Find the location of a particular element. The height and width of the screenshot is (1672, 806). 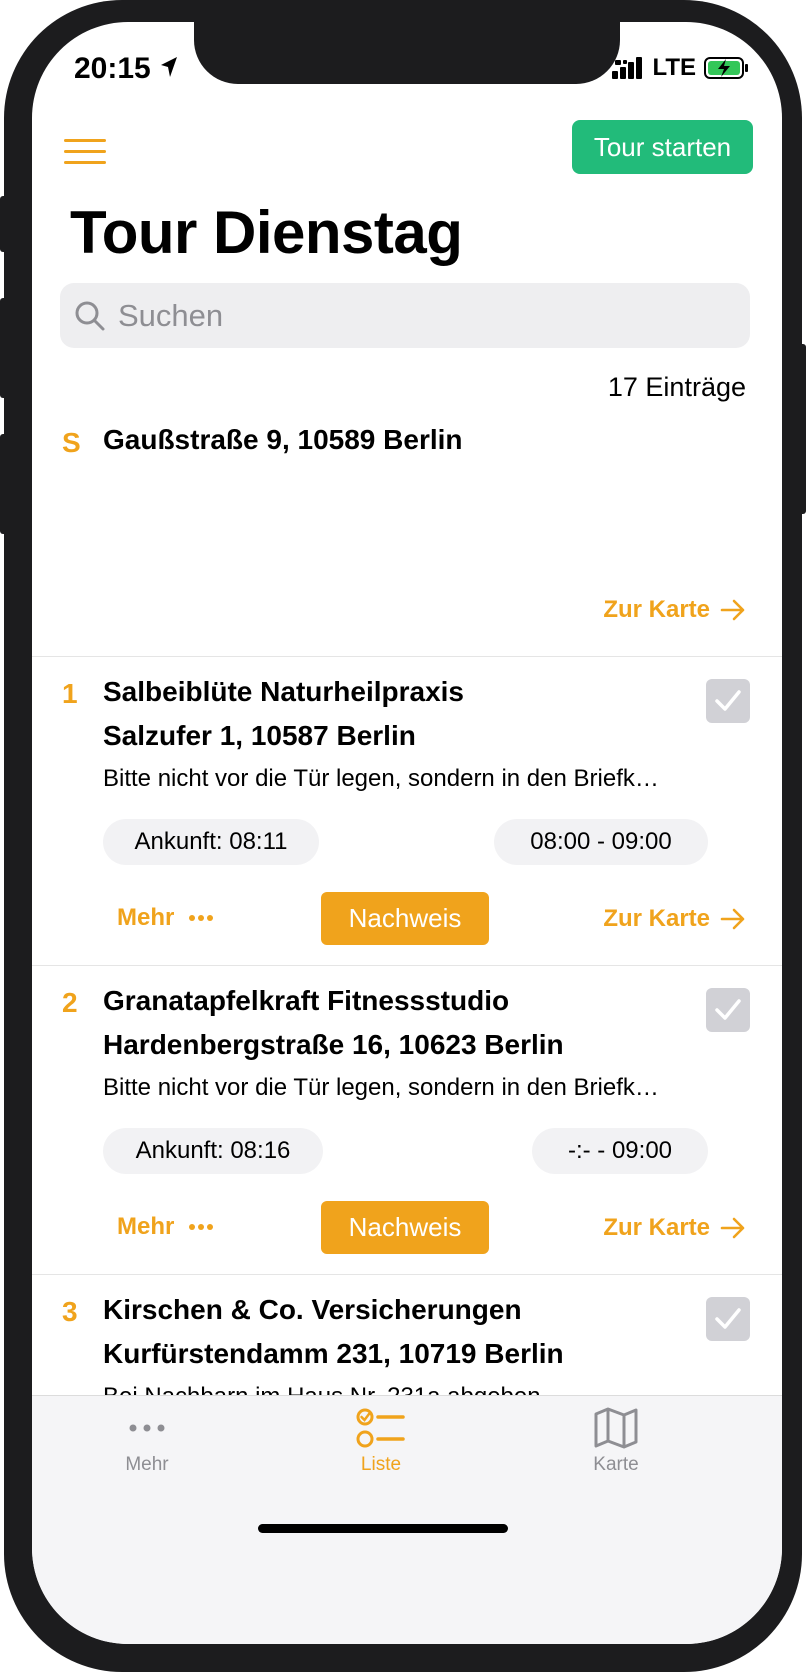

location-arrow-icon is located at coordinates (169, 67).